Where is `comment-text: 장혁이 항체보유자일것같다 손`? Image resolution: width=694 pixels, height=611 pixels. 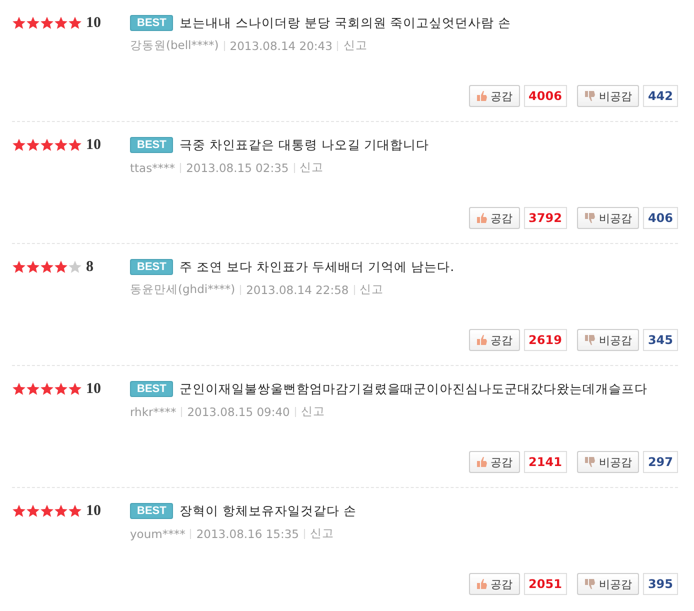
comment-text: 장혁이 항체보유자일것같다 손 is located at coordinates (267, 511).